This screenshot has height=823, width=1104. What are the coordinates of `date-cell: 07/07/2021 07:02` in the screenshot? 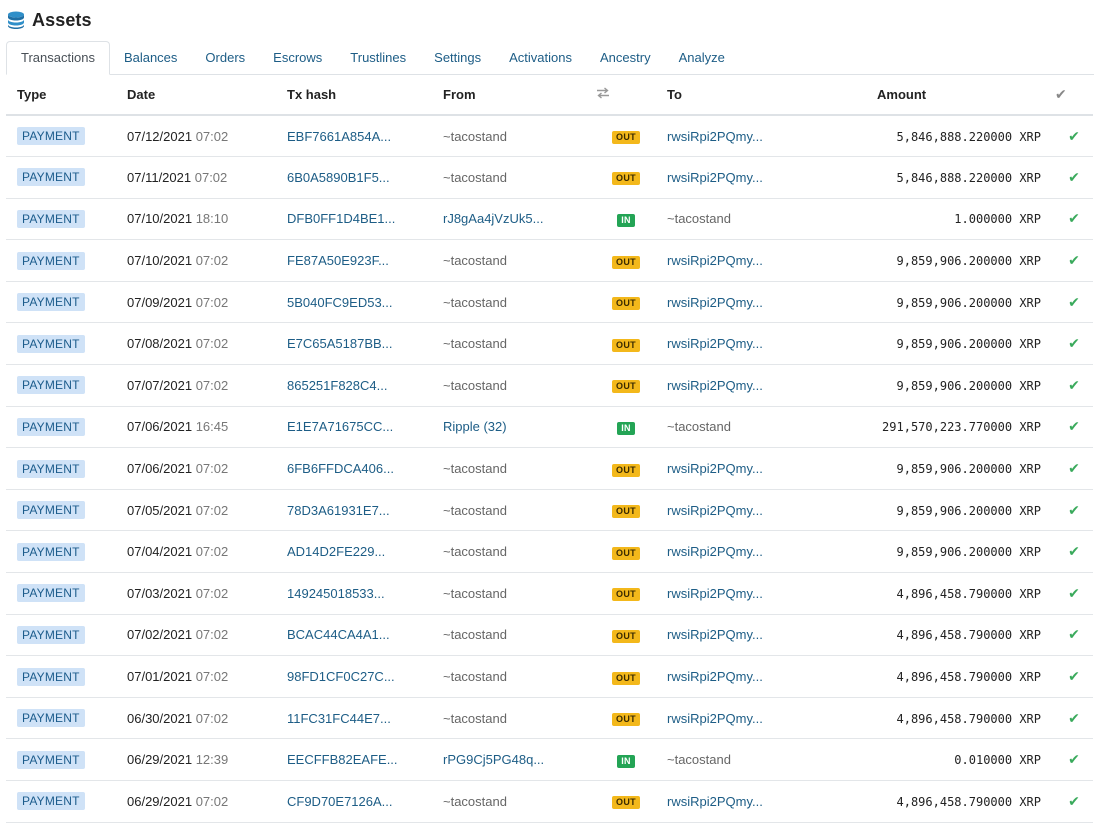 It's located at (196, 385).